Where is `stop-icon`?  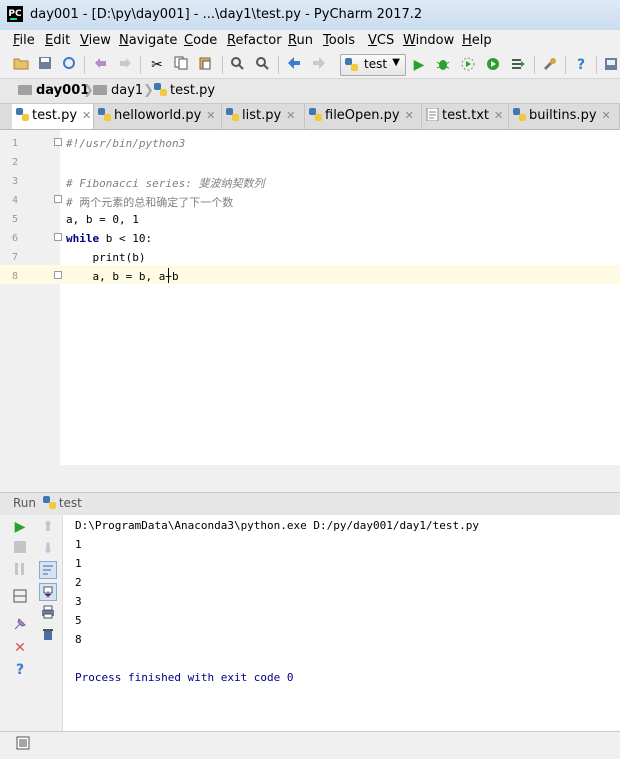 stop-icon is located at coordinates (20, 549).